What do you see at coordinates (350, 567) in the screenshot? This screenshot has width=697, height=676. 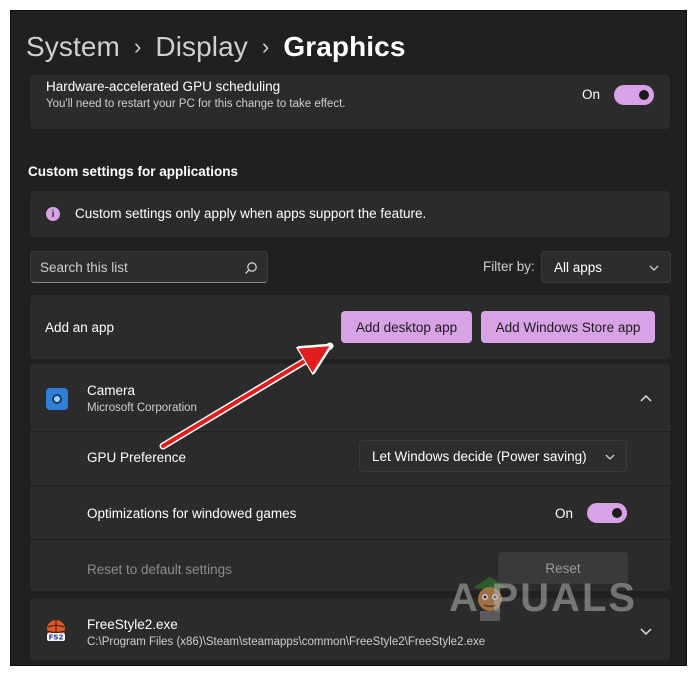 I see `reset-row: Reset to default settings Reset` at bounding box center [350, 567].